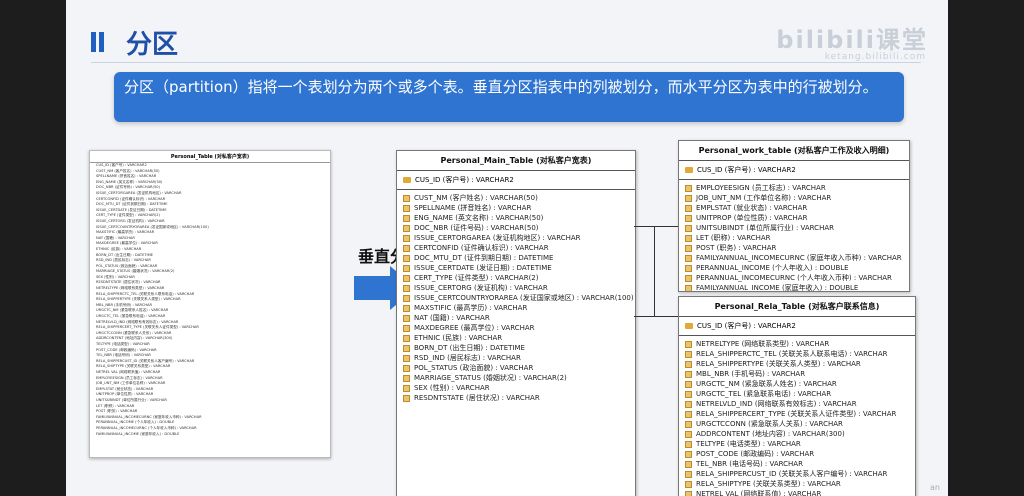  Describe the element at coordinates (794, 170) in the screenshot. I see `work-table-key: CUS_ID (客户号) : VARCHAR2` at that location.